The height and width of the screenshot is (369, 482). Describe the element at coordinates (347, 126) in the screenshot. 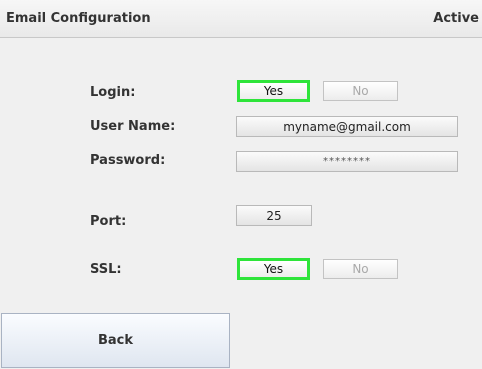

I see `user-name-field: myname@gmail.com` at that location.